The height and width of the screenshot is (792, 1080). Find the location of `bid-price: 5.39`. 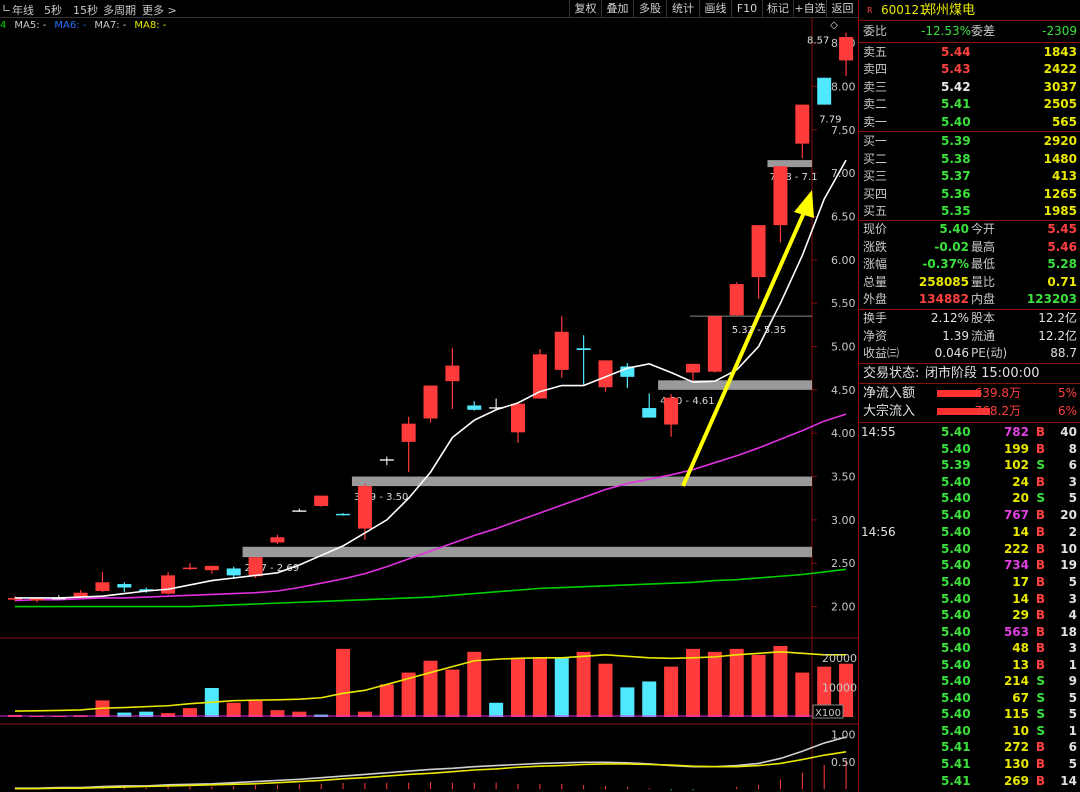

bid-price: 5.39 is located at coordinates (956, 141).